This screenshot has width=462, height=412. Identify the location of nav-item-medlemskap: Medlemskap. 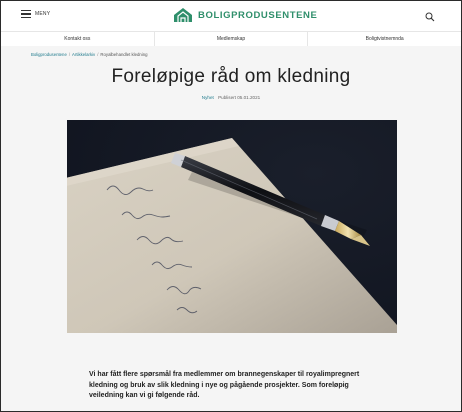
(232, 39).